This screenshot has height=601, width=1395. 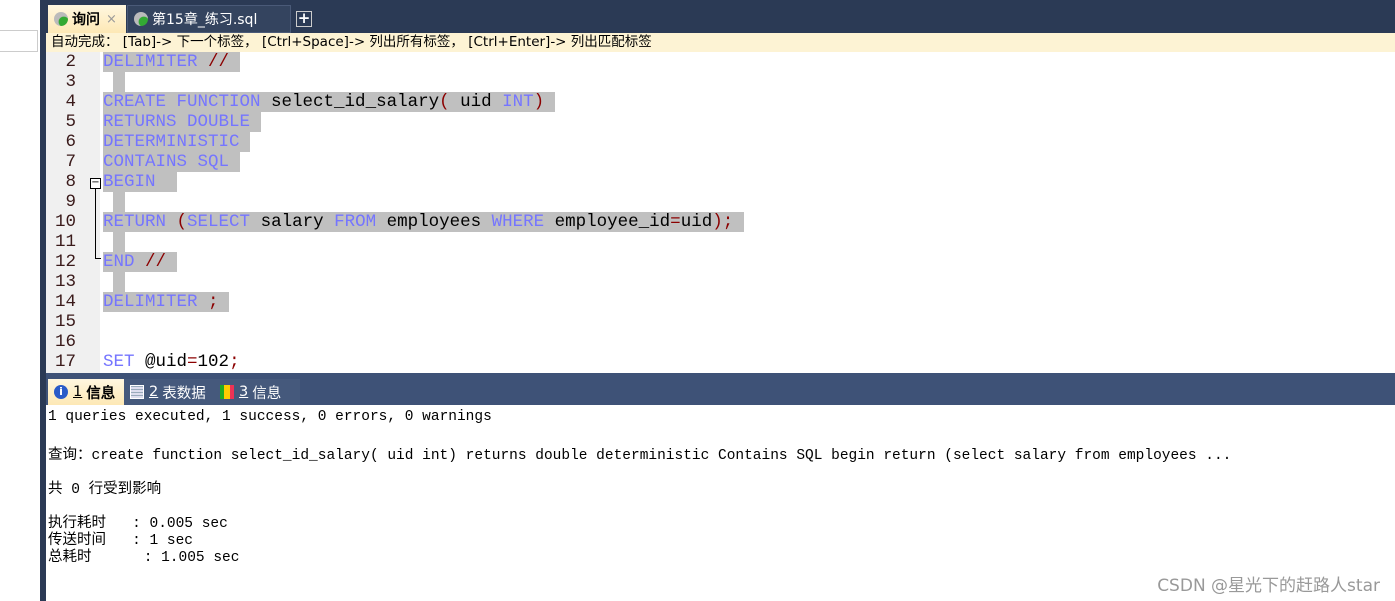 I want to click on line-number: 6, so click(x=70, y=142).